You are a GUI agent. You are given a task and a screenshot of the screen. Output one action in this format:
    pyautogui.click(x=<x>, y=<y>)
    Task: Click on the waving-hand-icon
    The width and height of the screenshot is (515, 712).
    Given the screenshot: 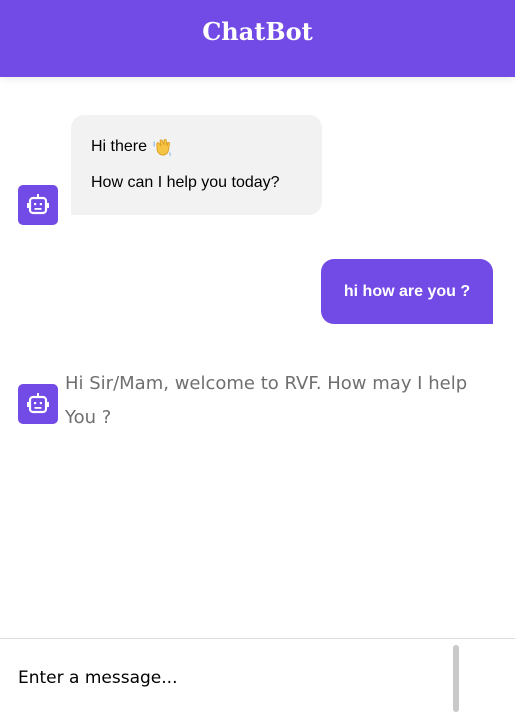 What is the action you would take?
    pyautogui.click(x=162, y=147)
    